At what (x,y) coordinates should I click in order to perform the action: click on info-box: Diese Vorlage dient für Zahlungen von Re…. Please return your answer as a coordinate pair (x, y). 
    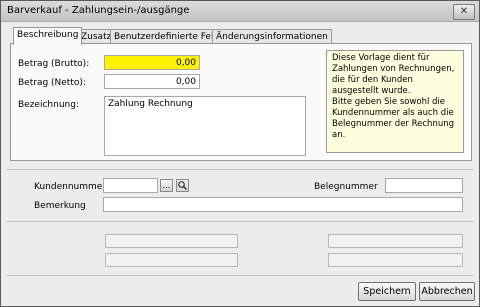
    Looking at the image, I should click on (395, 101).